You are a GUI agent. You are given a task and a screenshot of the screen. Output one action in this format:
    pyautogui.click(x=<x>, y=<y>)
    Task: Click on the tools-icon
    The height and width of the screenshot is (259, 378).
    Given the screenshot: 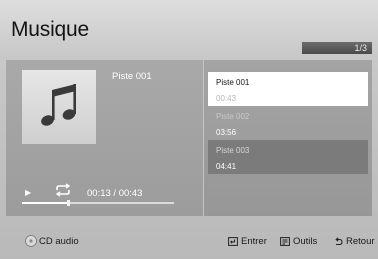 What is the action you would take?
    pyautogui.click(x=285, y=241)
    